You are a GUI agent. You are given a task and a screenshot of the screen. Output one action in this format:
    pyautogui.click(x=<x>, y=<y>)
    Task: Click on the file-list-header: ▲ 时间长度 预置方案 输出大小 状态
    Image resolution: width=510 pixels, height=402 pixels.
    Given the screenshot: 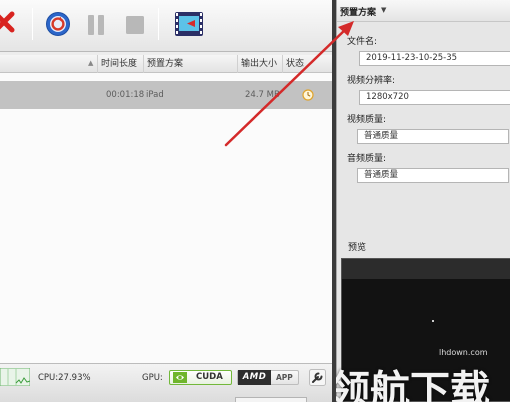 What is the action you would take?
    pyautogui.click(x=168, y=64)
    